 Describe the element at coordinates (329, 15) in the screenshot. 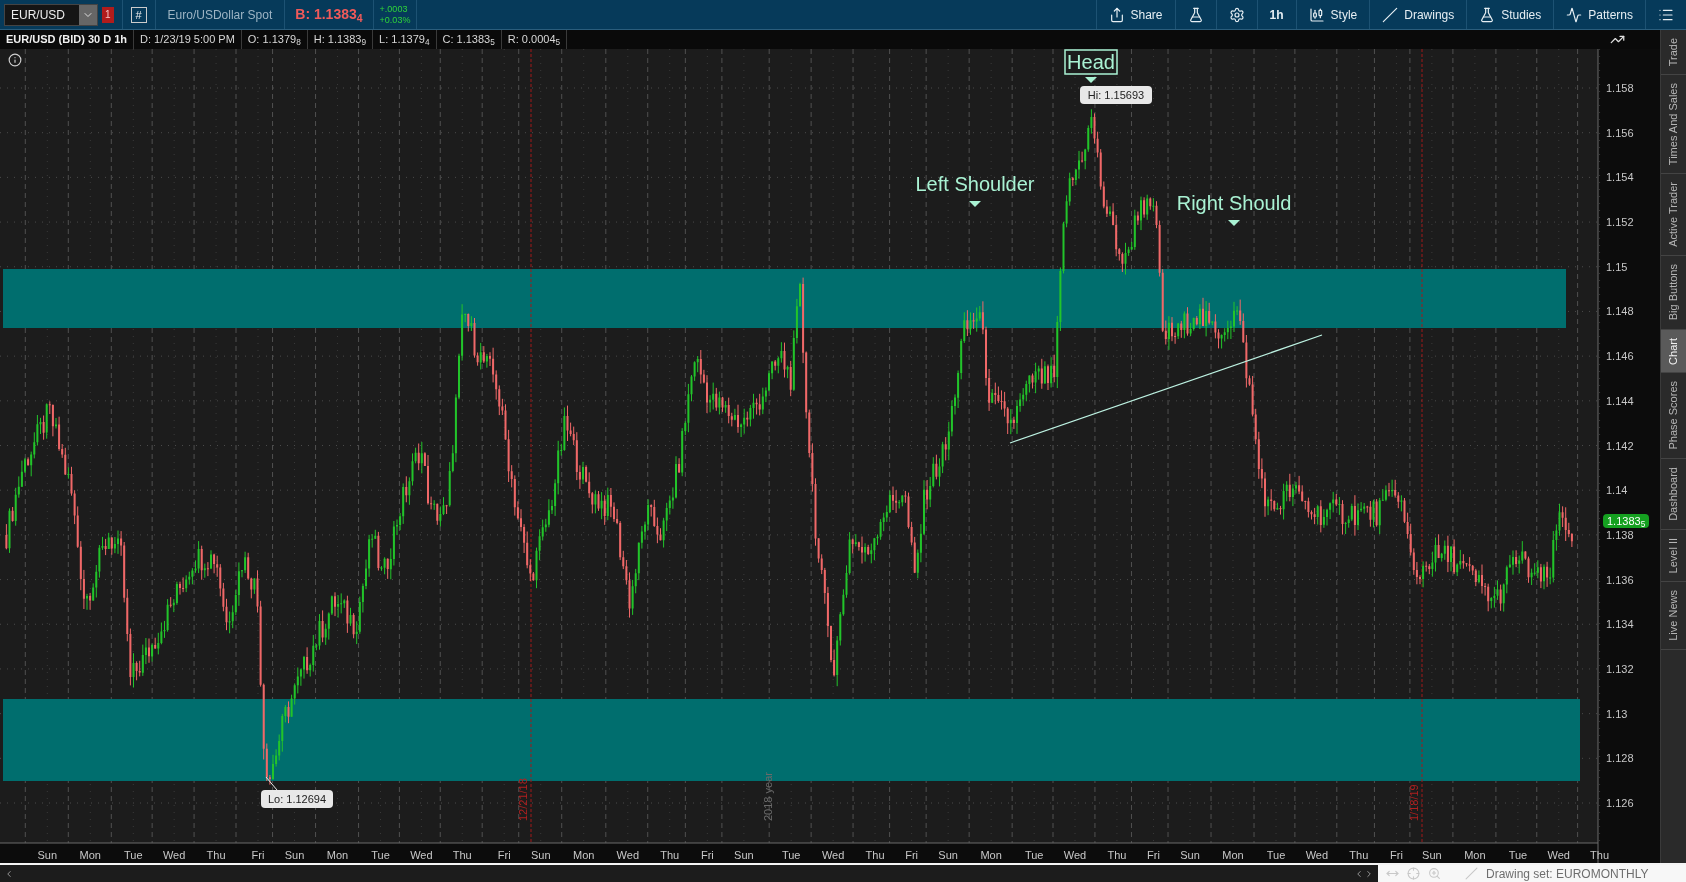

I see `bid-price: B: 1.1383$_{4}$` at that location.